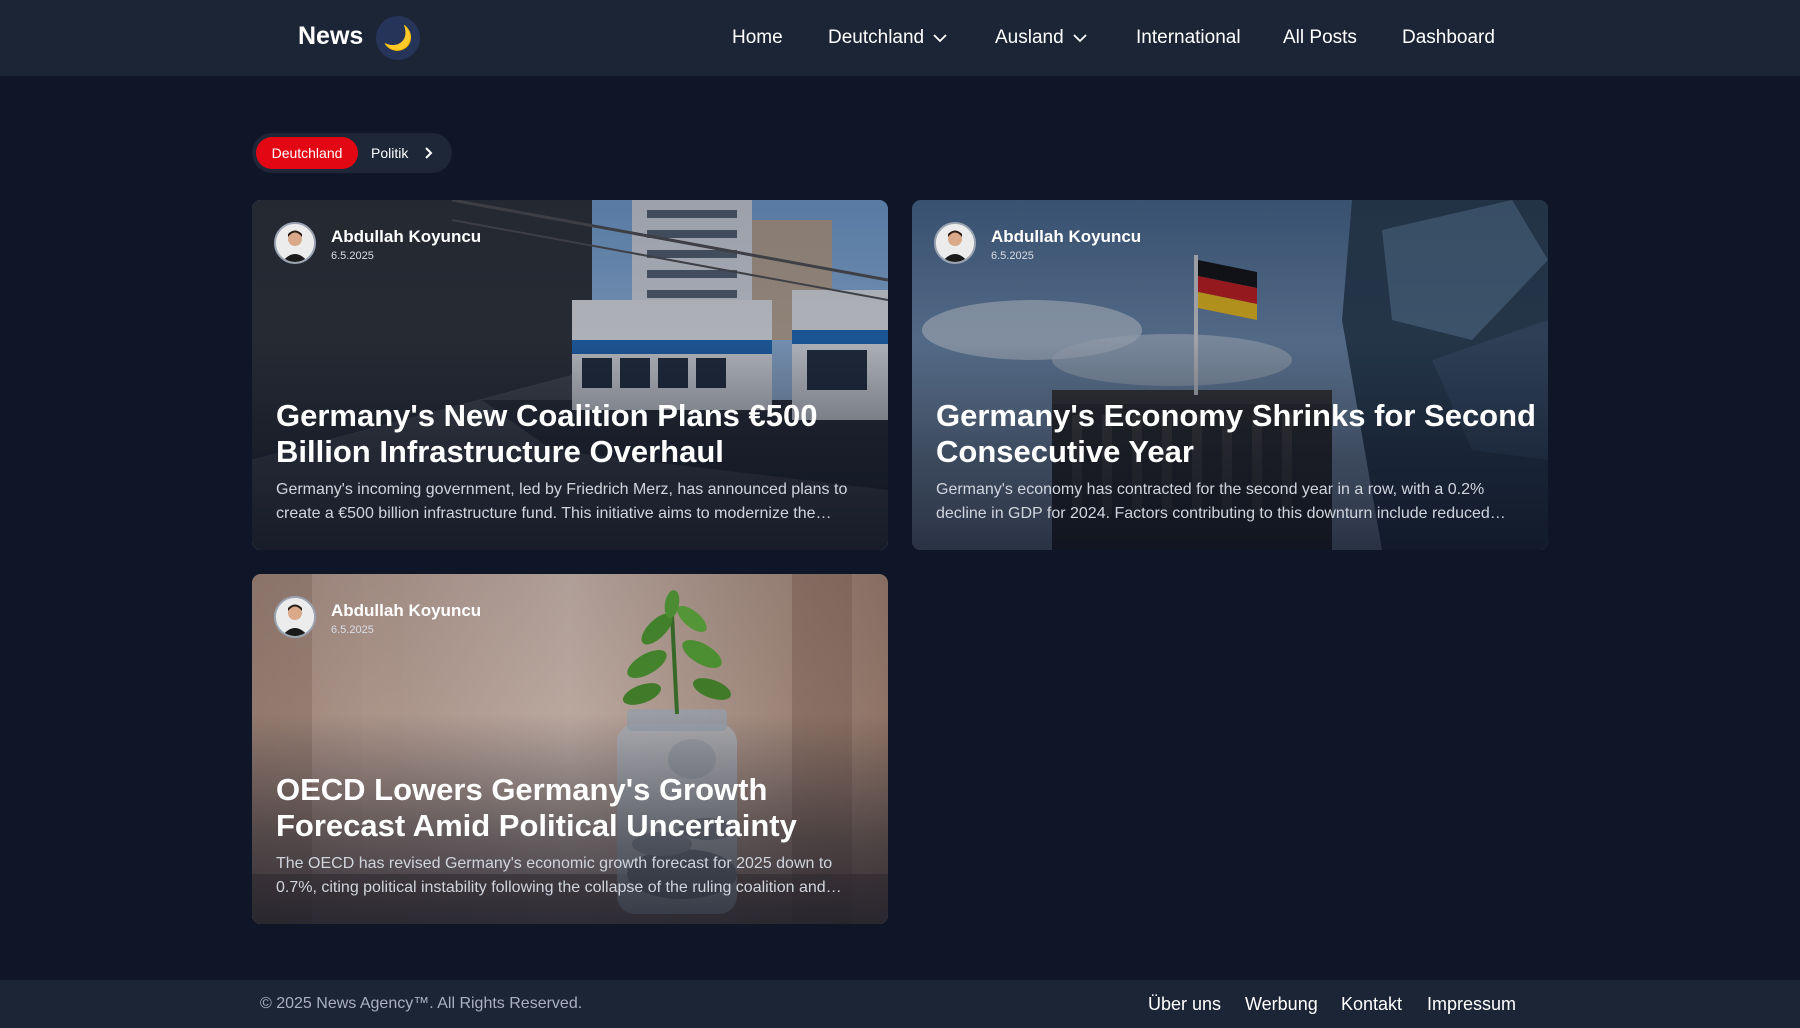 Image resolution: width=1800 pixels, height=1028 pixels. What do you see at coordinates (876, 37) in the screenshot?
I see `nav-deutchland-label: Deutchland` at bounding box center [876, 37].